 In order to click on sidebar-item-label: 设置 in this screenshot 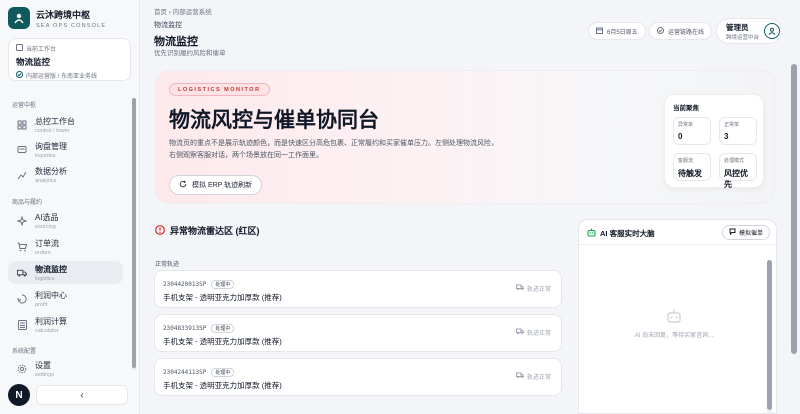, I will do `click(43, 365)`.